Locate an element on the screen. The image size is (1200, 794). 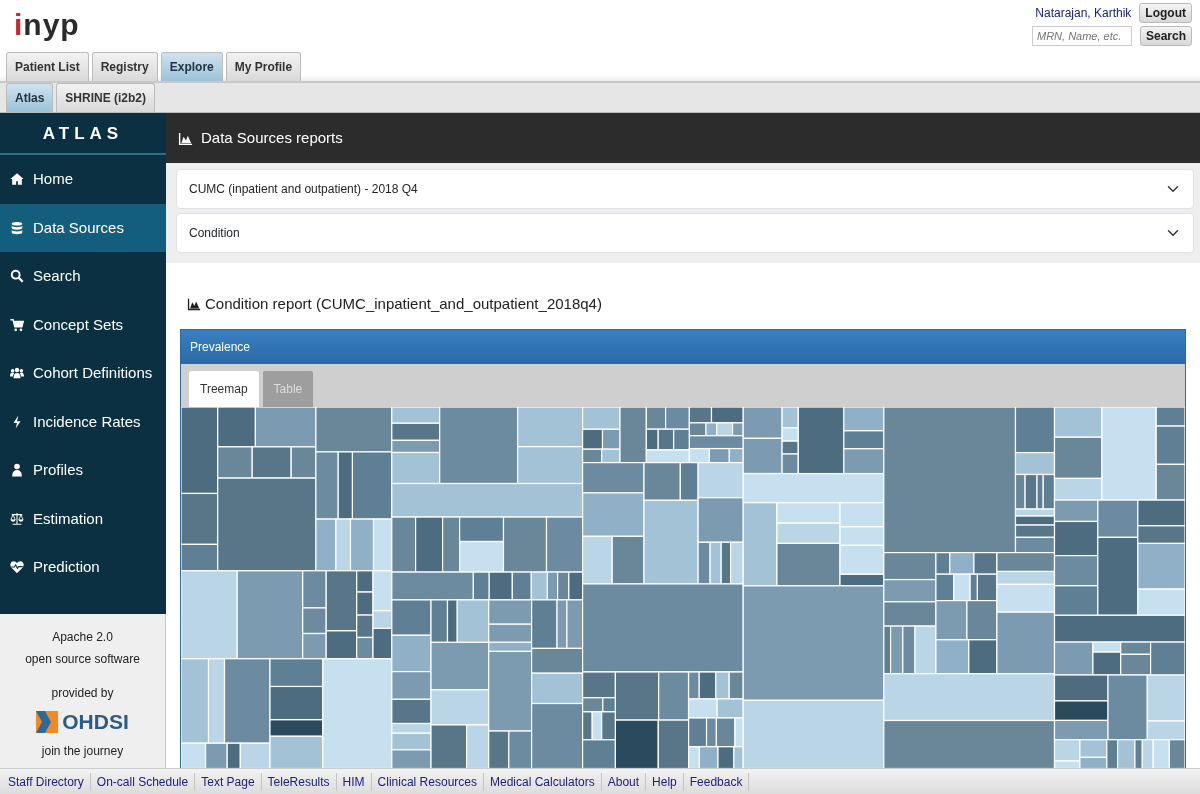
license-link: Apache 2.0 is located at coordinates (82, 637).